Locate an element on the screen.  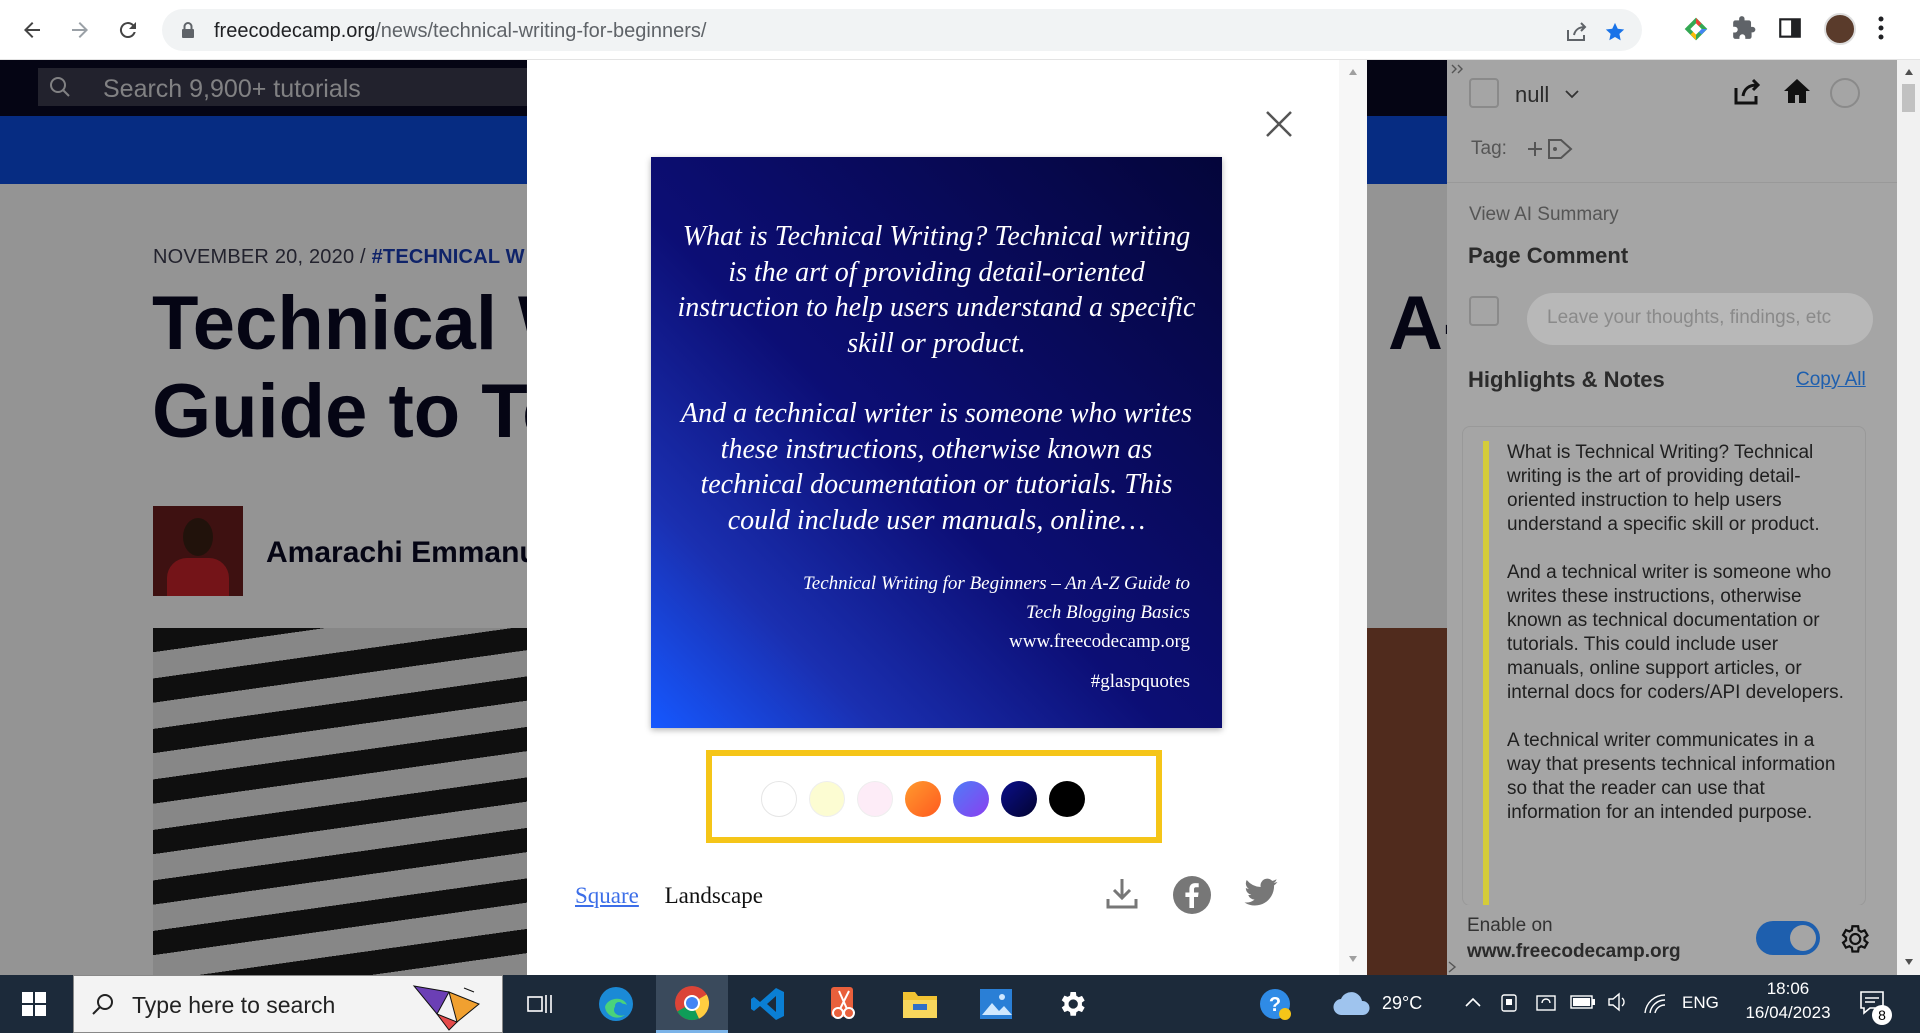
url-host: freecodecamp.org is located at coordinates (295, 31).